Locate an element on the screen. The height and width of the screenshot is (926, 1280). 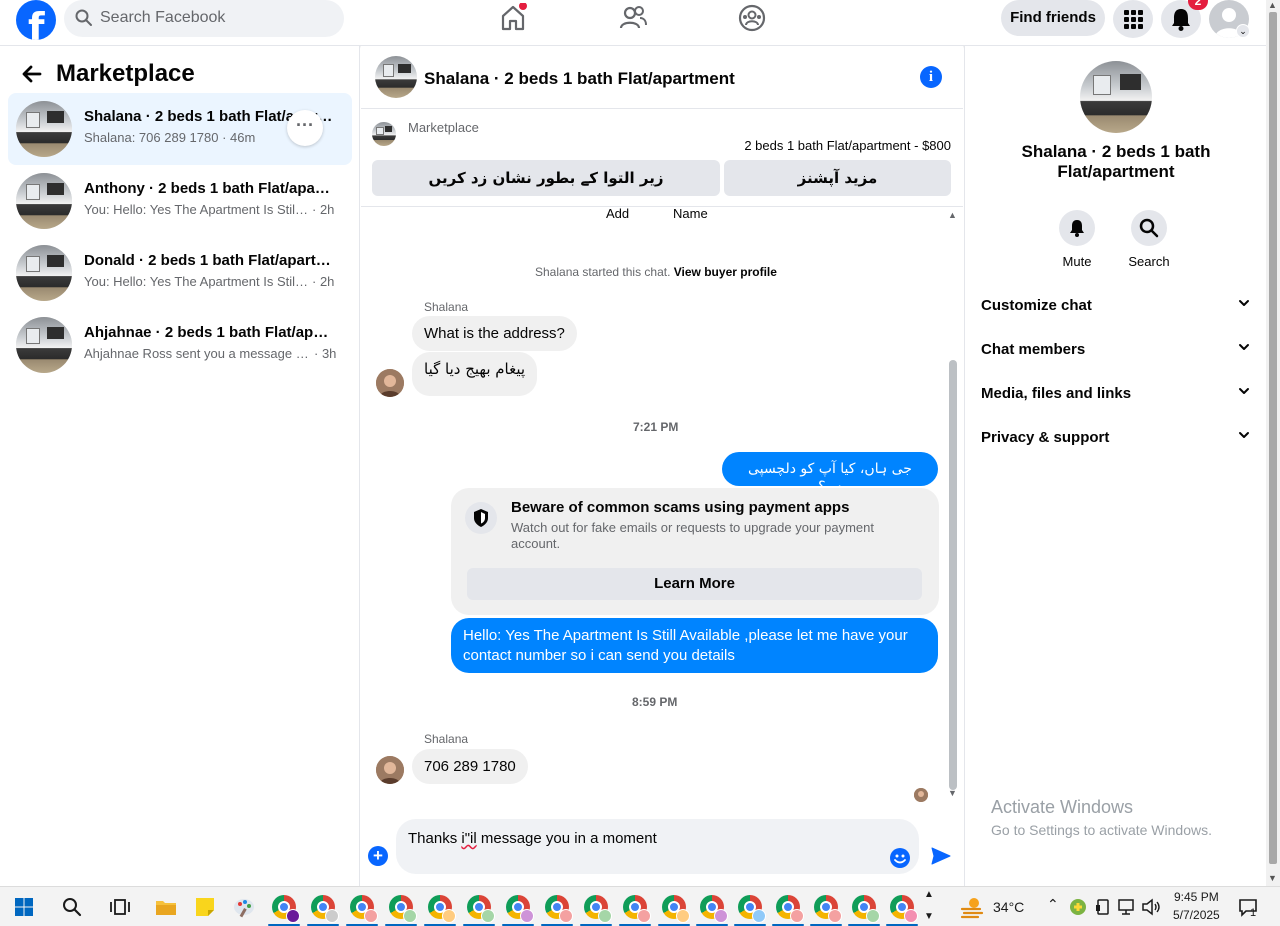
emoji-icon is located at coordinates (900, 858).